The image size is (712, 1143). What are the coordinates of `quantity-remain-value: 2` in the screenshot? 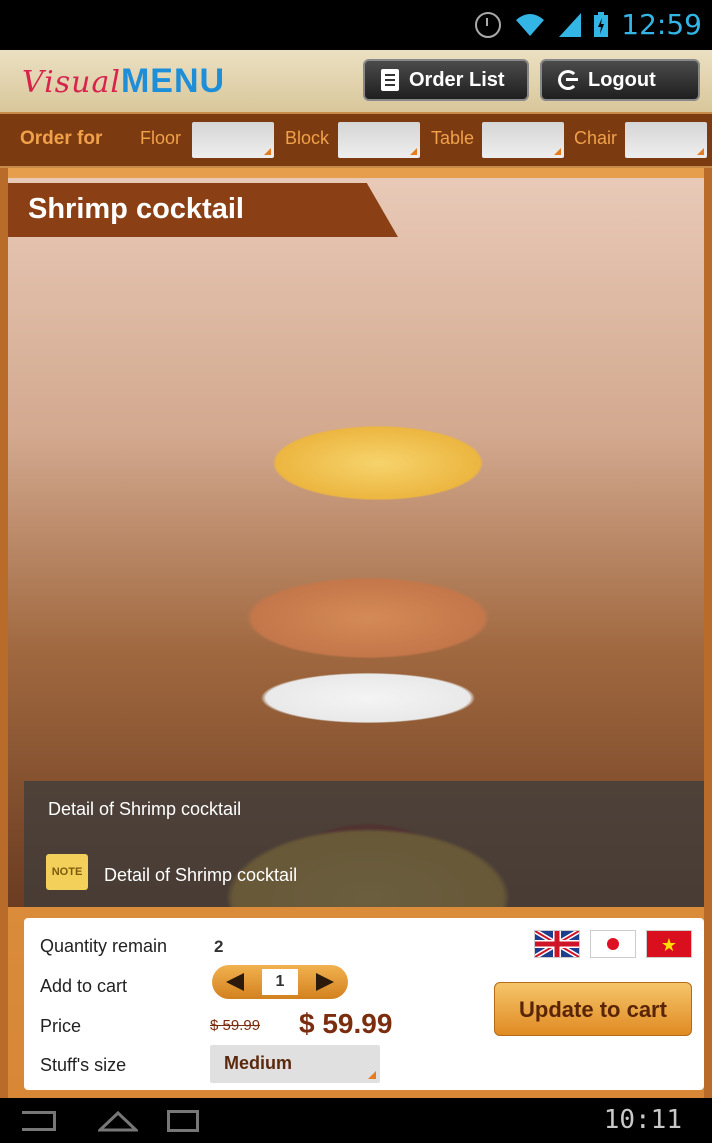 It's located at (219, 946).